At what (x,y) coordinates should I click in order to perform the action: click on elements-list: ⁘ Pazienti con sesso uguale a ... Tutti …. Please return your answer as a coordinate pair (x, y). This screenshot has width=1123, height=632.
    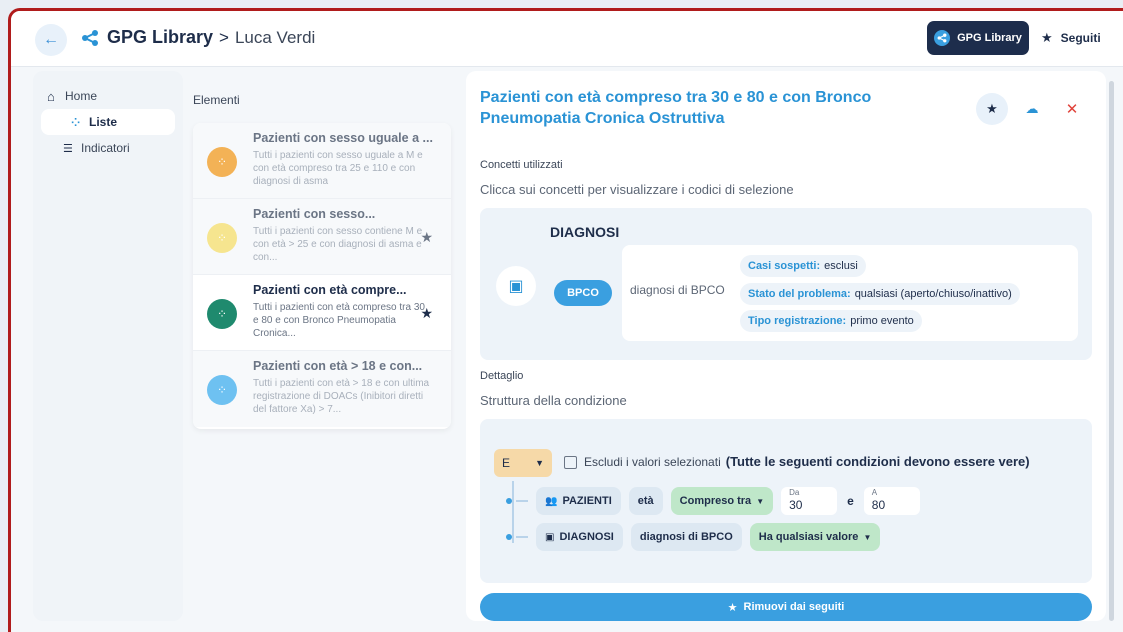
    Looking at the image, I should click on (322, 276).